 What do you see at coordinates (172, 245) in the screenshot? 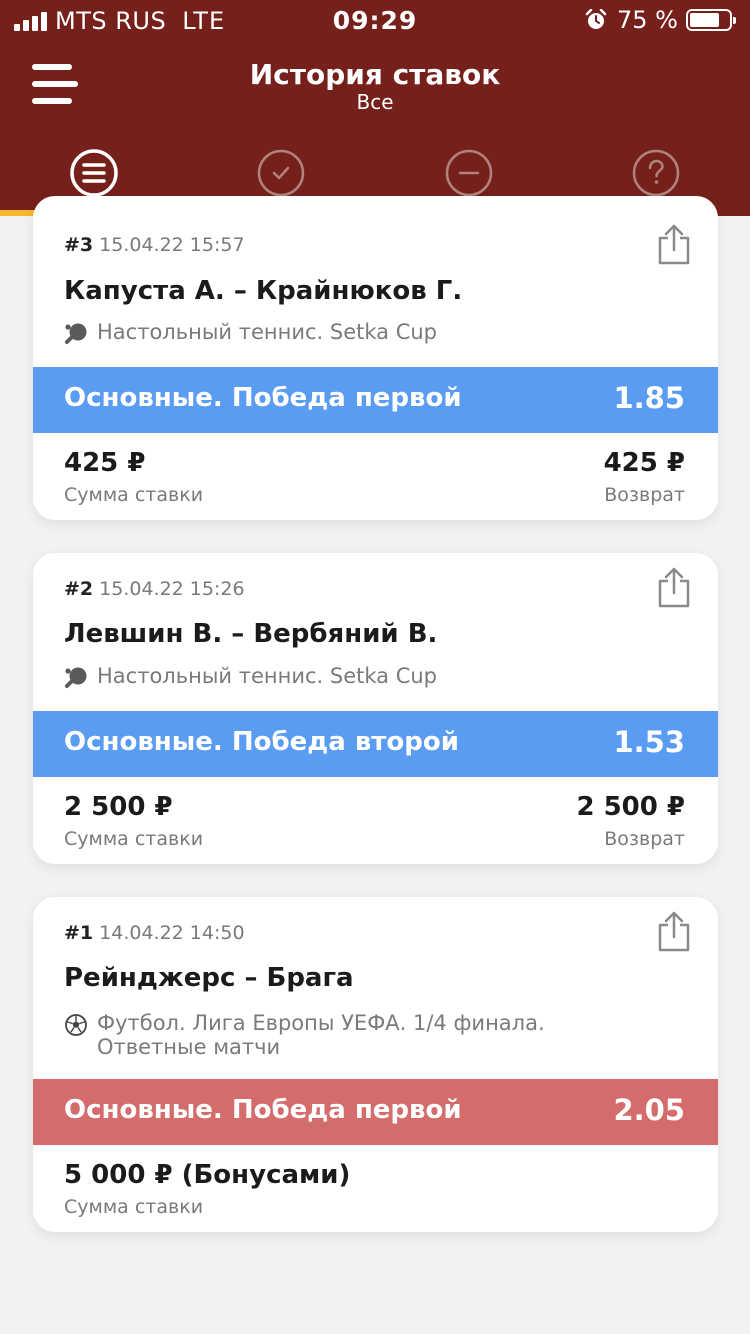
I see `bet-datetime: 15.04.22 15:57` at bounding box center [172, 245].